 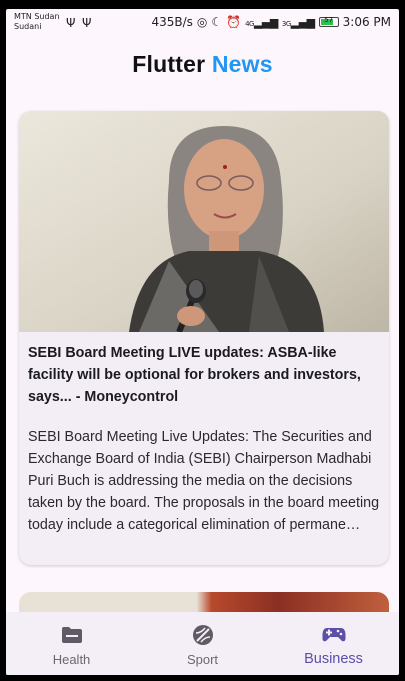 I want to click on network-type-1: 4G, so click(x=249, y=23).